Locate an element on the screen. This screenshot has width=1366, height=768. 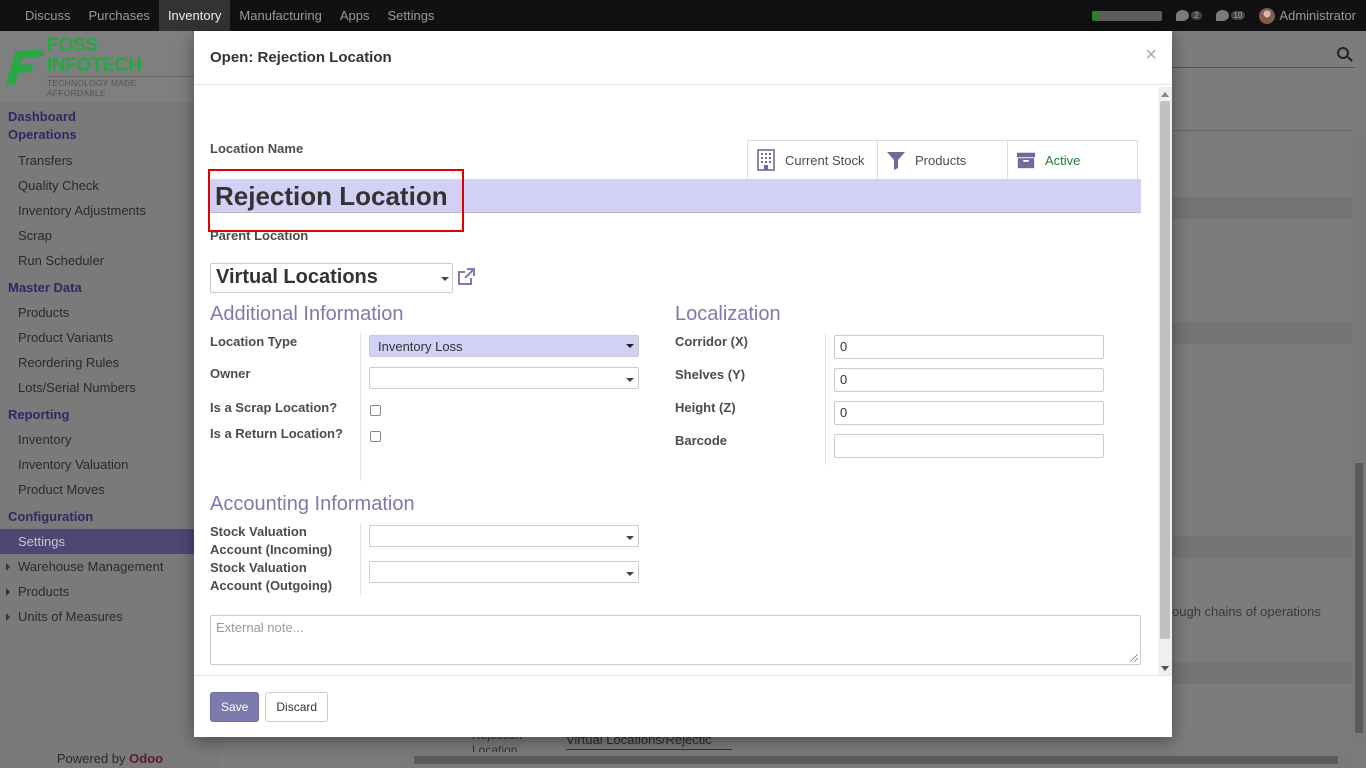
building-icon is located at coordinates (766, 160).